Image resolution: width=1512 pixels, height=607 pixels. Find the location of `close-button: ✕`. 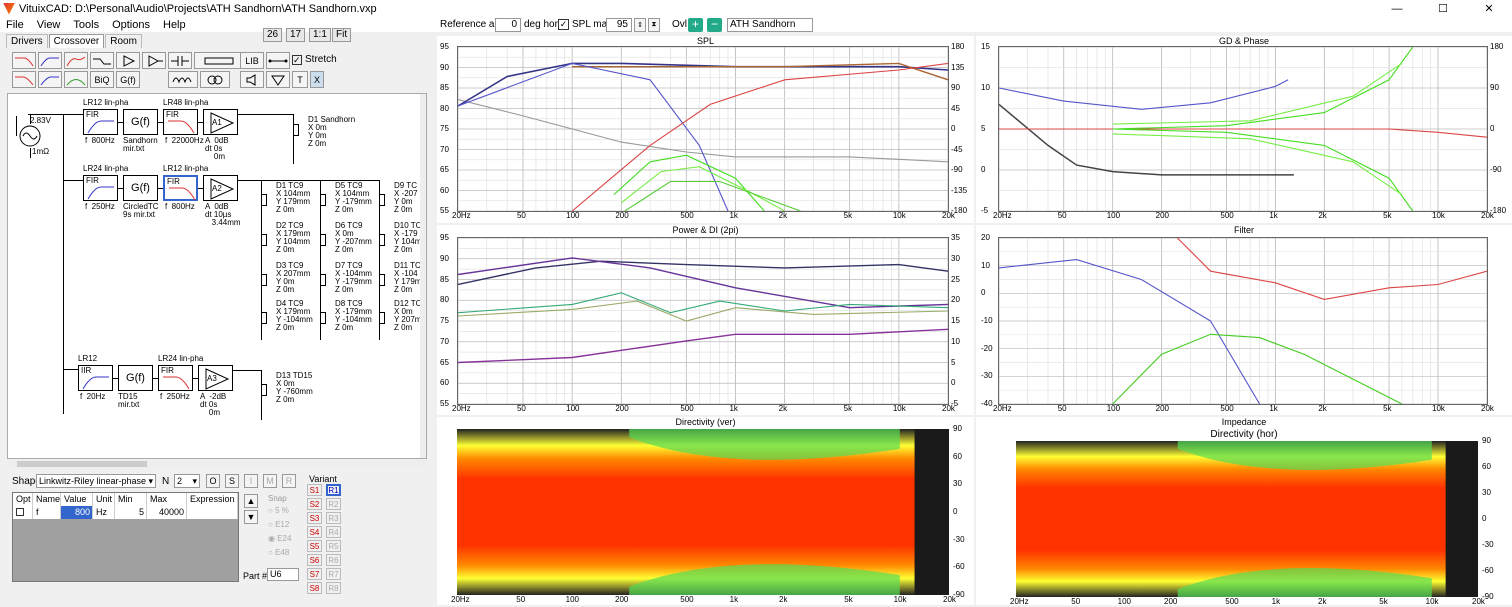

close-button: ✕ is located at coordinates (1489, 8).